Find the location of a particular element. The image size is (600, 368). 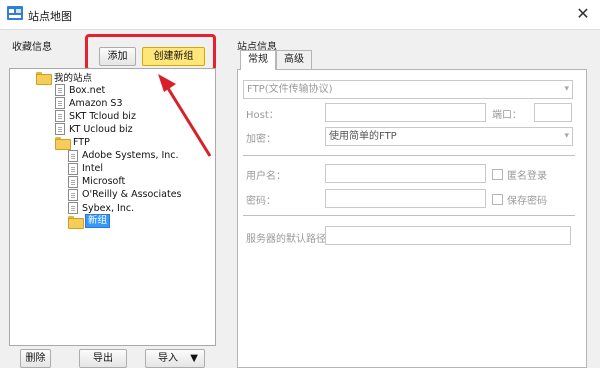

tree-rename-input: 新组 is located at coordinates (98, 221).